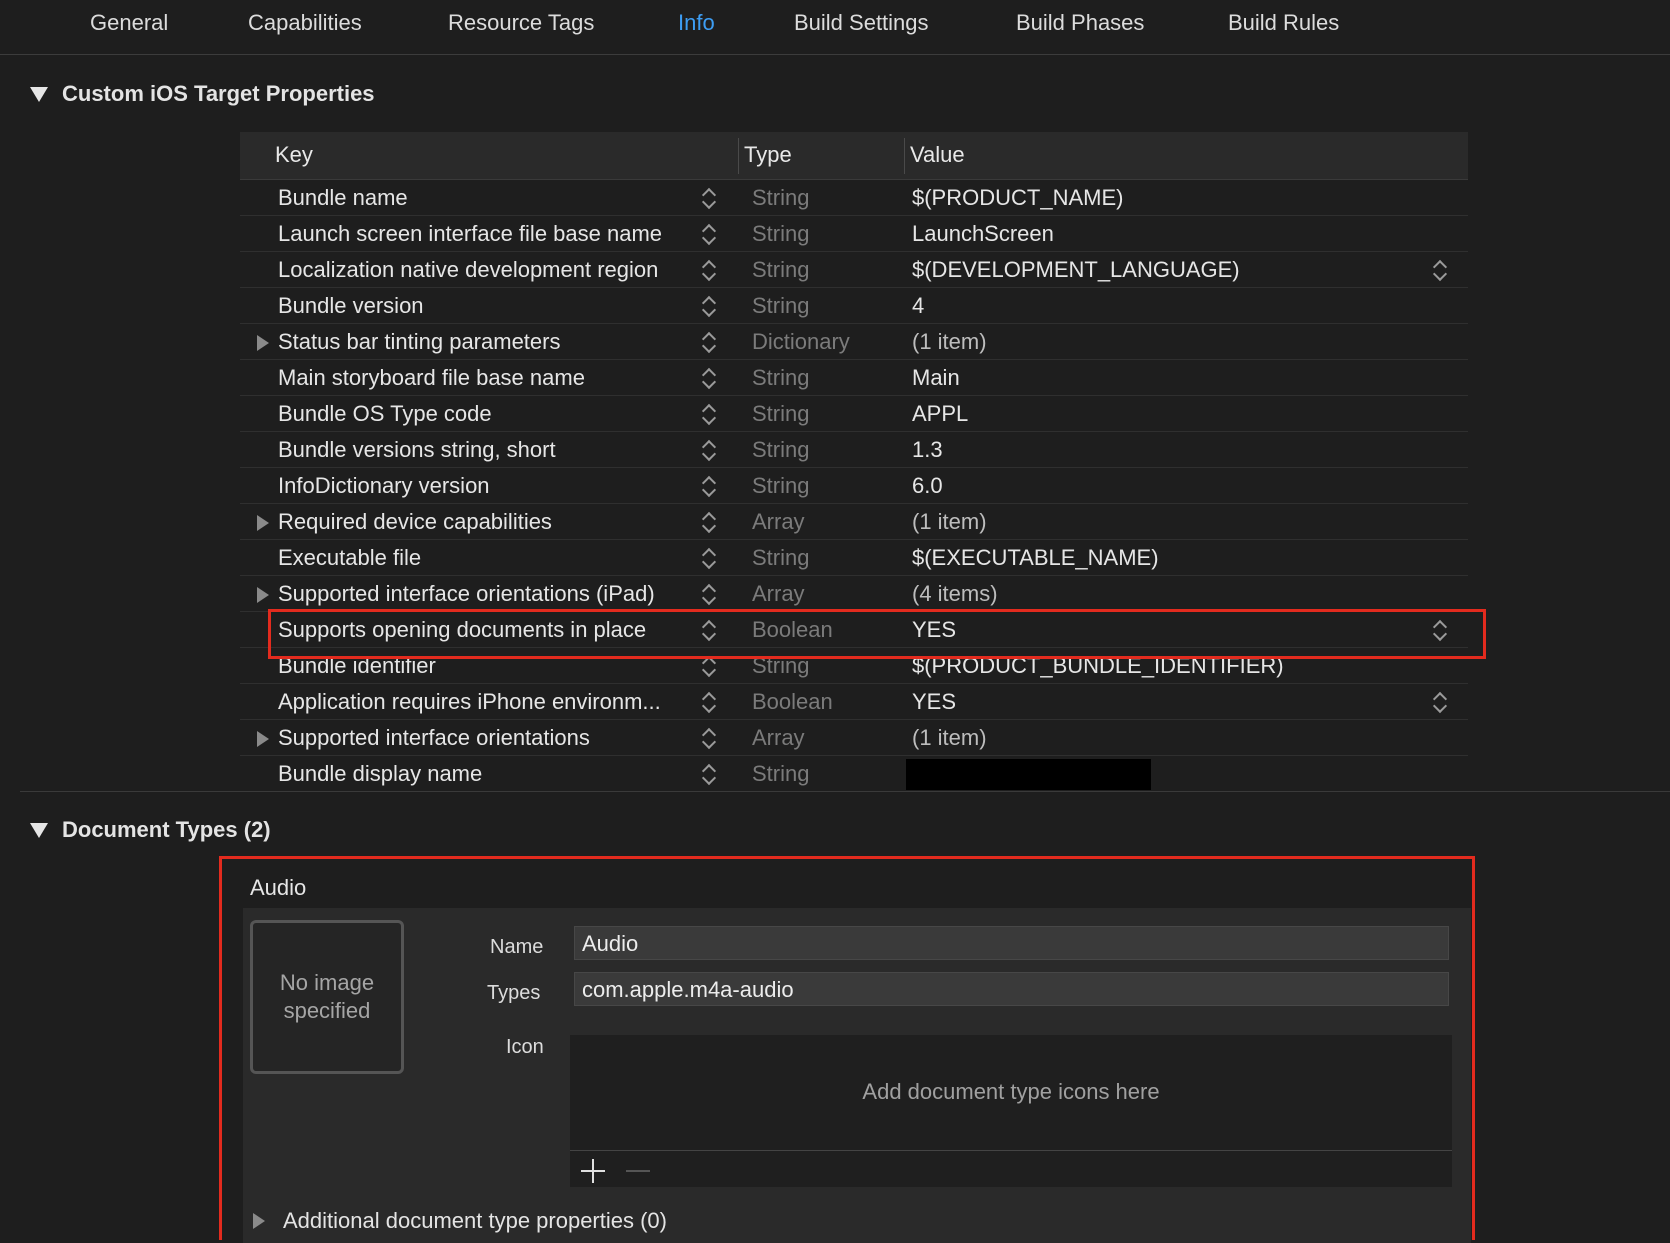  What do you see at coordinates (487, 450) in the screenshot?
I see `row-key: Bundle versions string, short` at bounding box center [487, 450].